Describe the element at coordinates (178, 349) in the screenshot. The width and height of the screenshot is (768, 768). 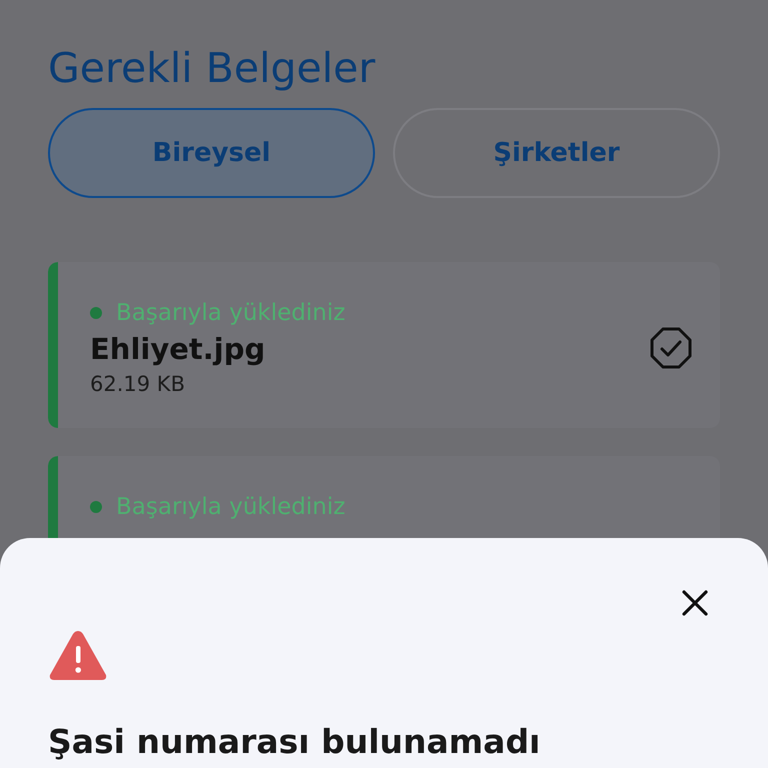
I see `file-name: Ehliyet.jpg` at that location.